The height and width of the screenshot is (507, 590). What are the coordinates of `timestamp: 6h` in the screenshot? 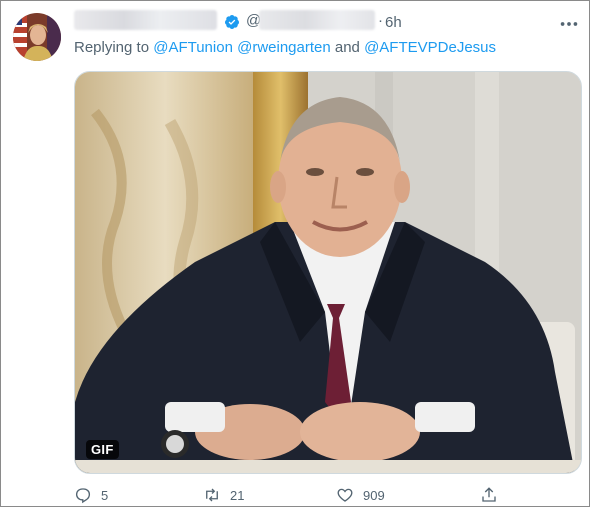 It's located at (393, 22).